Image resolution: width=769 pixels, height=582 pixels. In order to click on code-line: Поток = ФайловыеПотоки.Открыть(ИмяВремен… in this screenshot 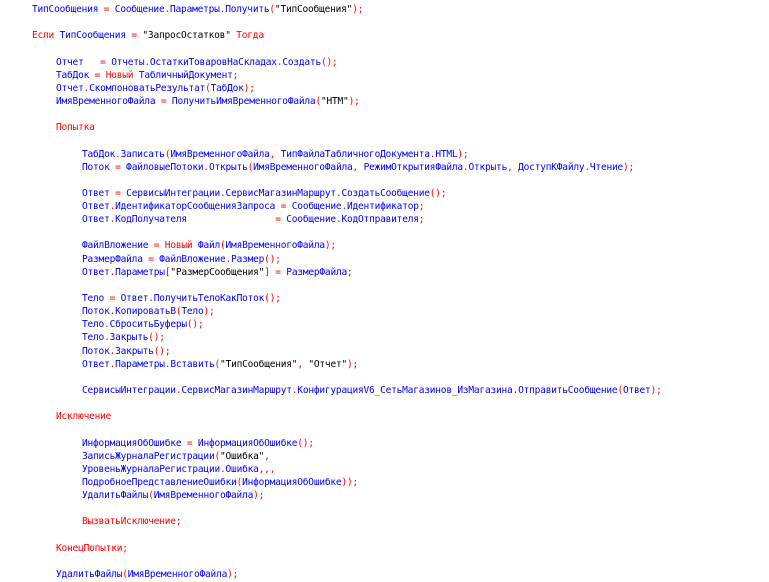, I will do `click(358, 167)`.